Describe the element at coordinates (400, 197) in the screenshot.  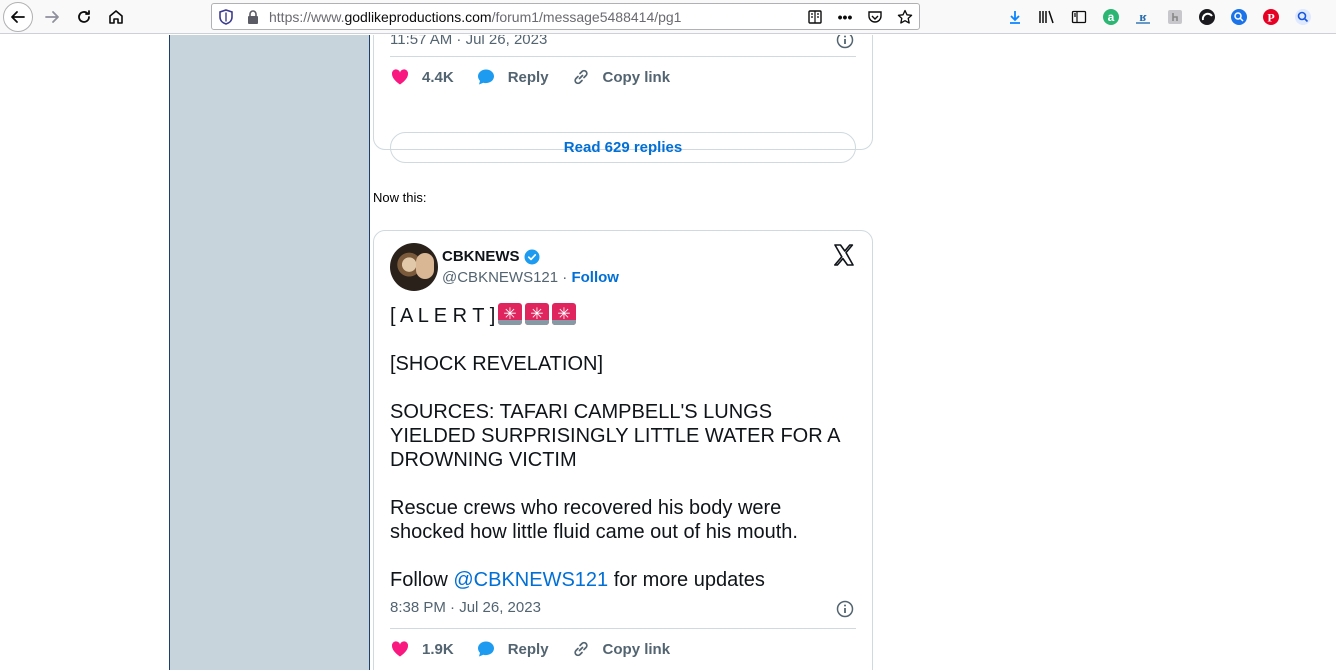
I see `post-text: Now this:` at that location.